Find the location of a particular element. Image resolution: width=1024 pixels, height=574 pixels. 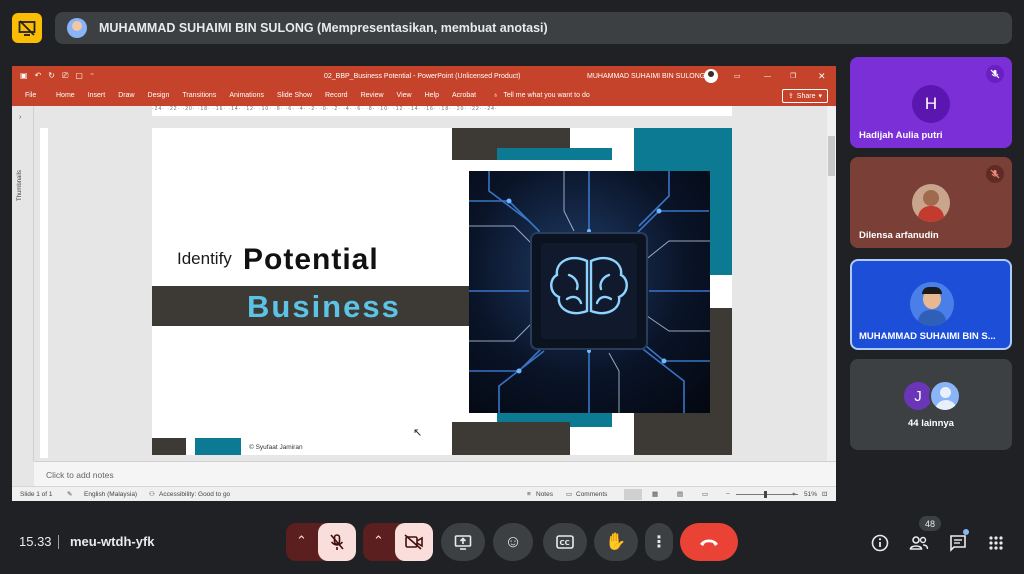

zoom-slider is located at coordinates (767, 494).